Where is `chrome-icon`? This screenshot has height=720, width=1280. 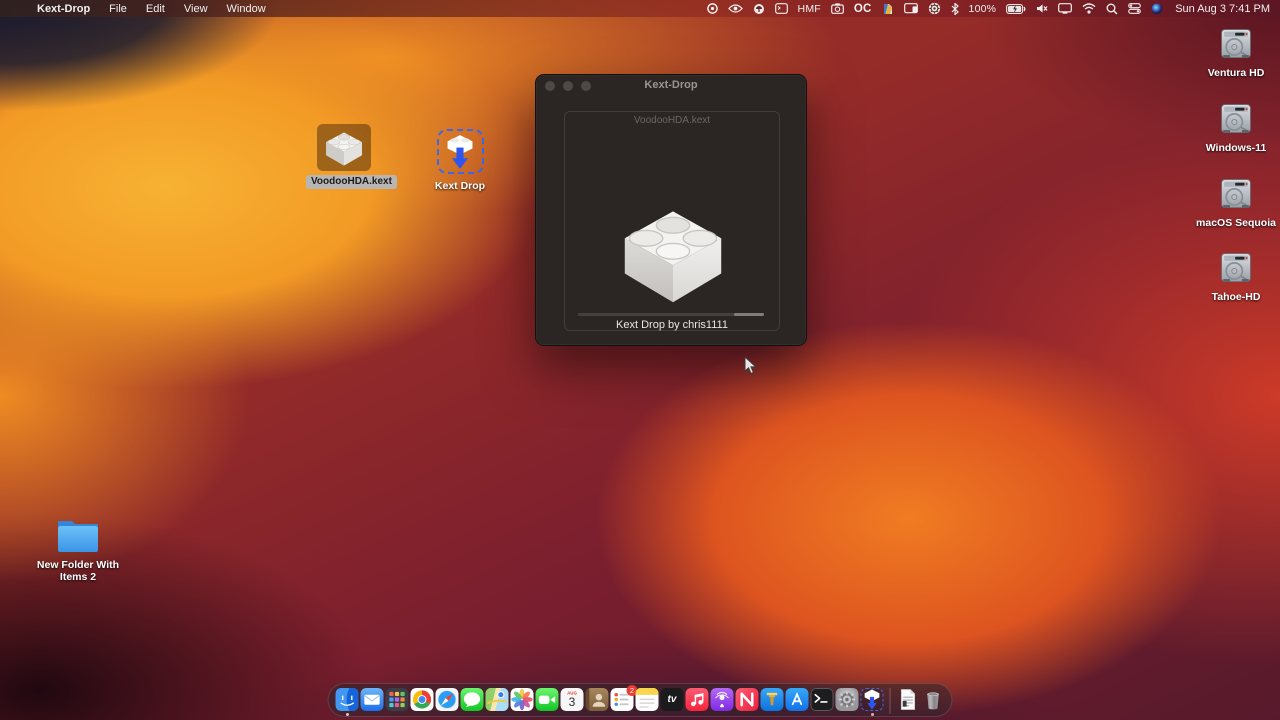
chrome-icon is located at coordinates (422, 699).